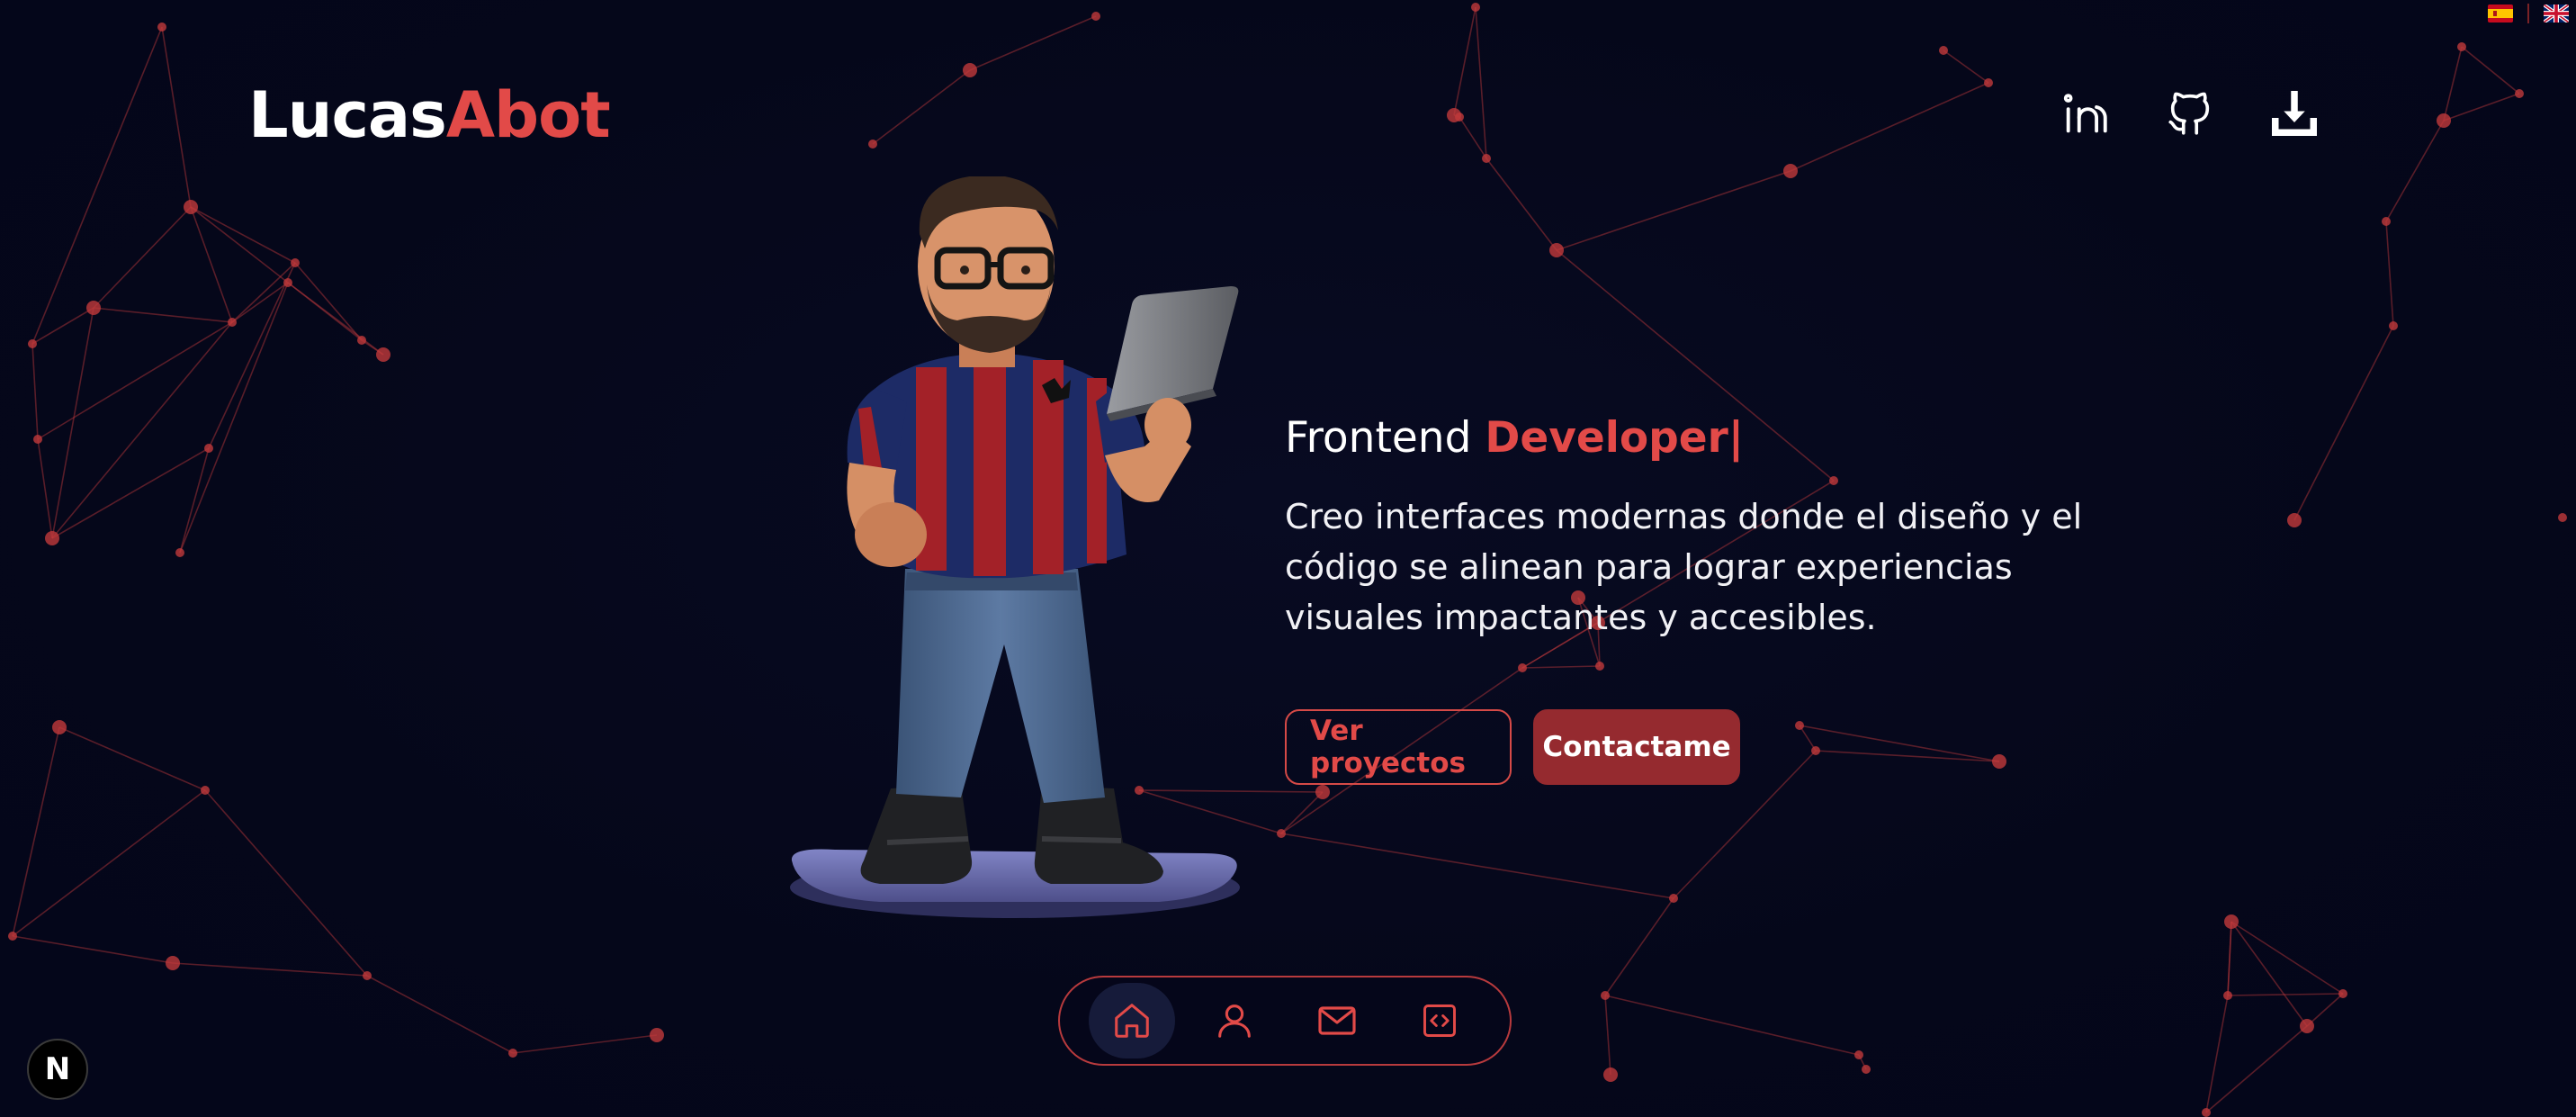 This screenshot has height=1117, width=2576. I want to click on hero-actions: Ver proyectos Contactame, so click(1513, 747).